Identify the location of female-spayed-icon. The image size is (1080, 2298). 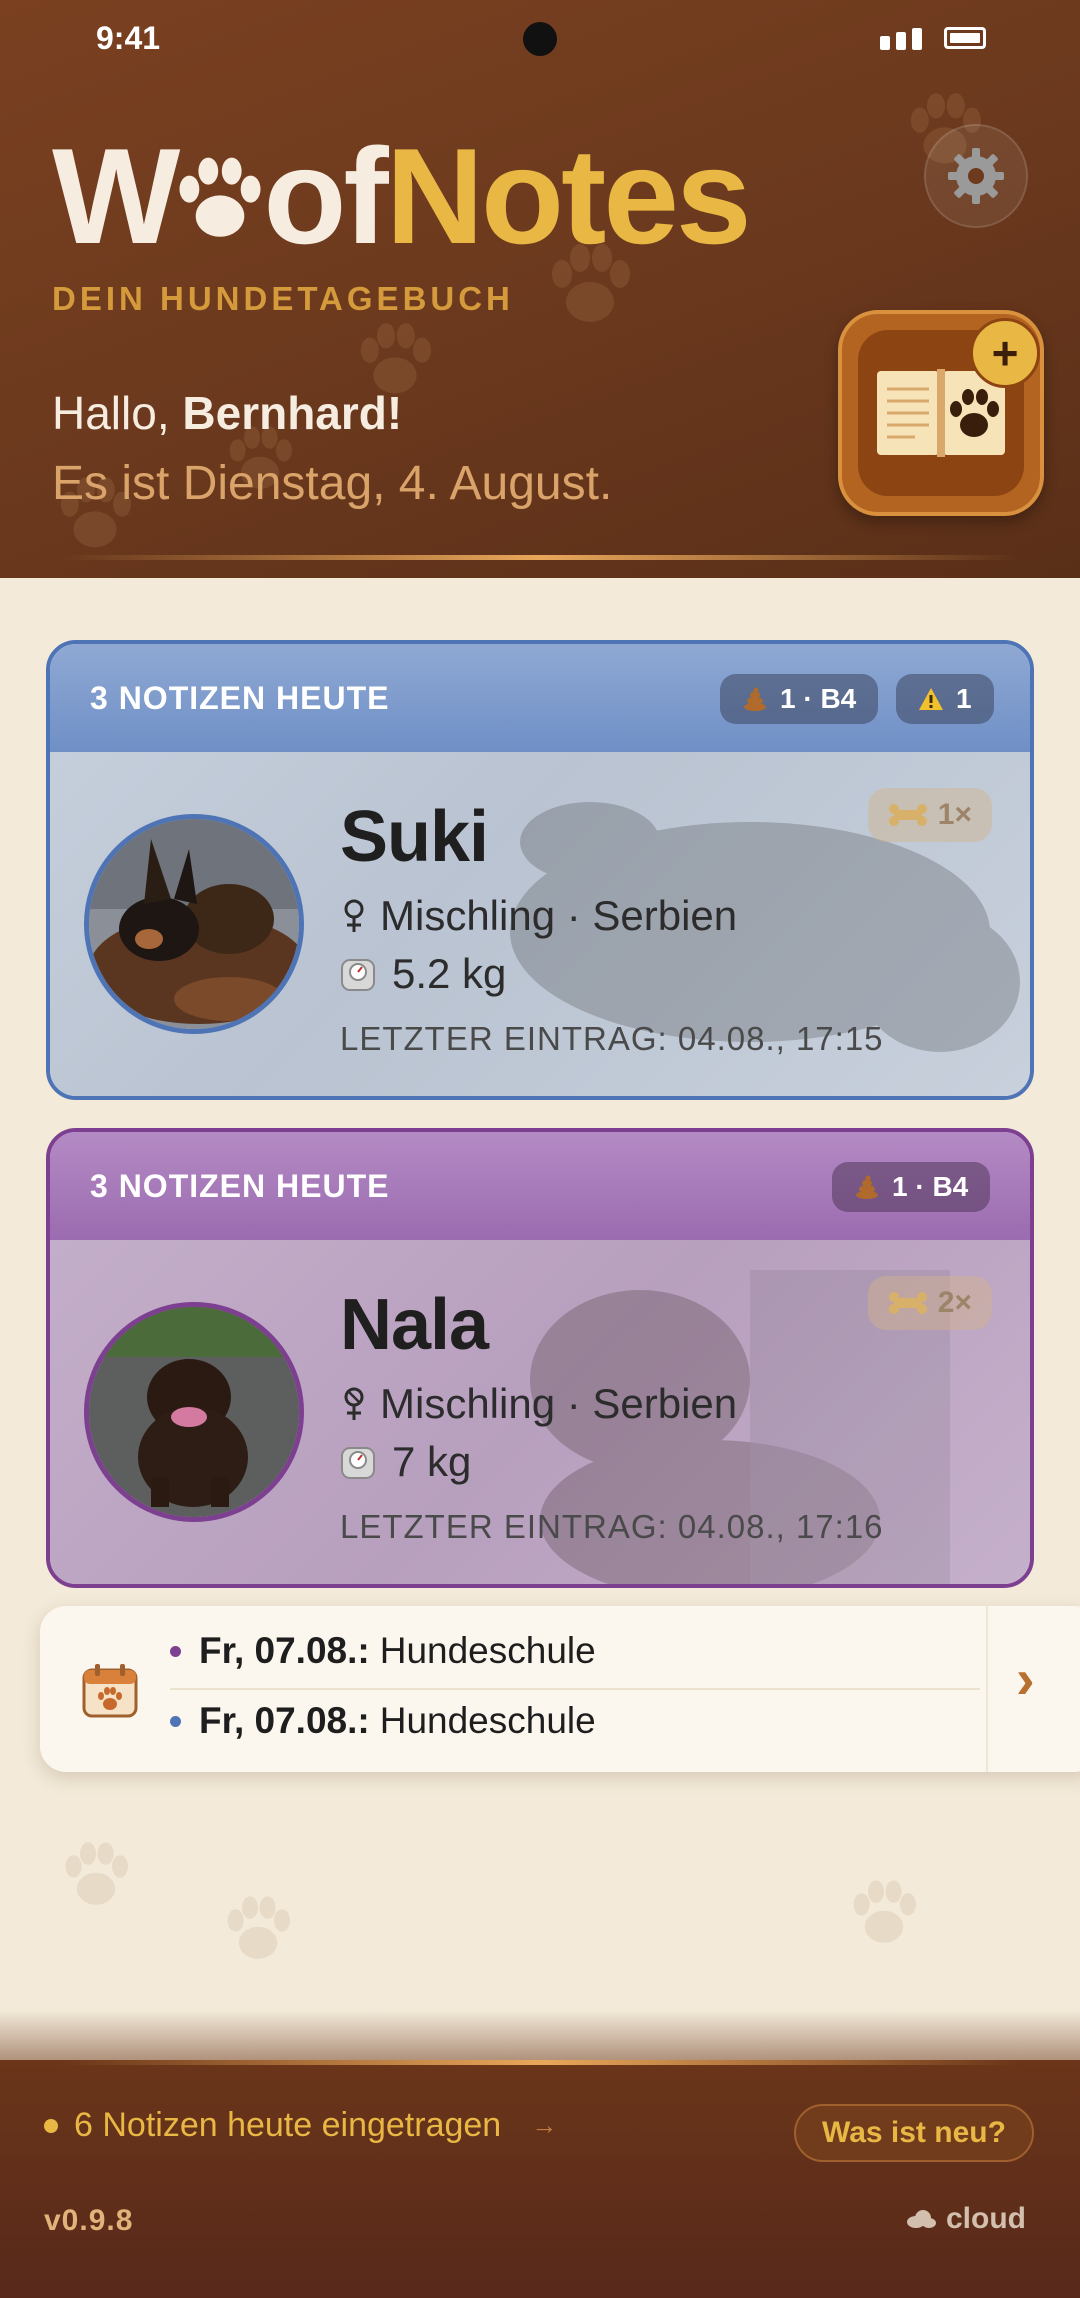
(354, 1403).